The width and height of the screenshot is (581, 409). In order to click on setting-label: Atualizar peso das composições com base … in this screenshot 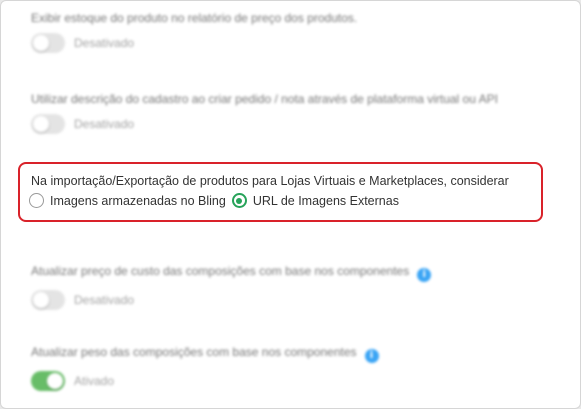, I will do `click(205, 354)`.